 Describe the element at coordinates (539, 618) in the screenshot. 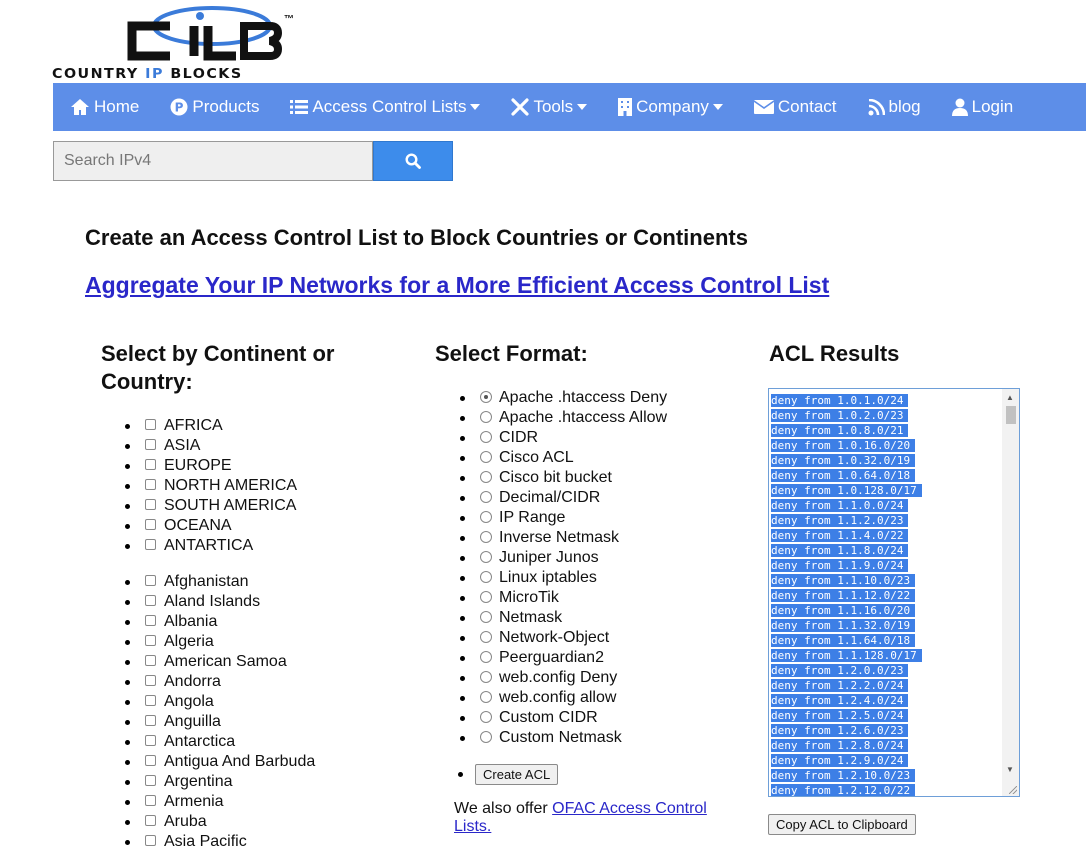

I see `format-option: Netmask` at that location.